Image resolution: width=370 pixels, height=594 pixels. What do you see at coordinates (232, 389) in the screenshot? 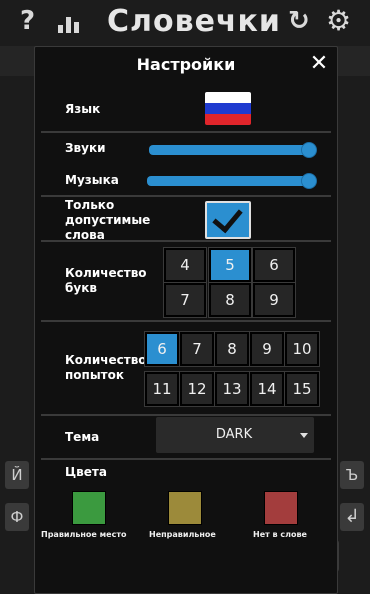
I see `attempts-option: 13` at bounding box center [232, 389].